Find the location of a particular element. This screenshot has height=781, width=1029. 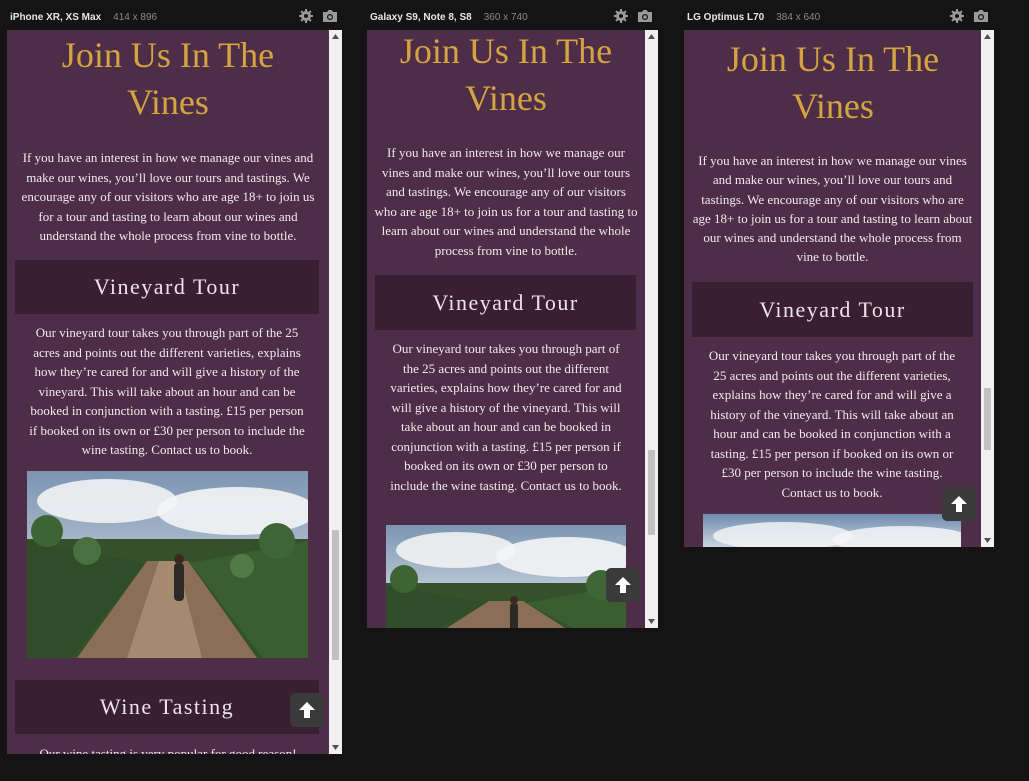

section-title: Wine Tasting is located at coordinates (167, 706).